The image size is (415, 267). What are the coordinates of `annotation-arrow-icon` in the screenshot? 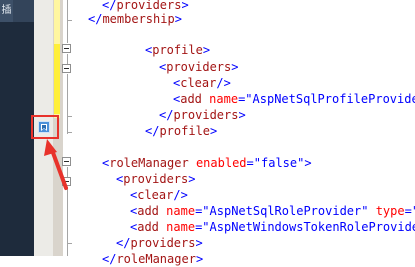 It's located at (56, 164).